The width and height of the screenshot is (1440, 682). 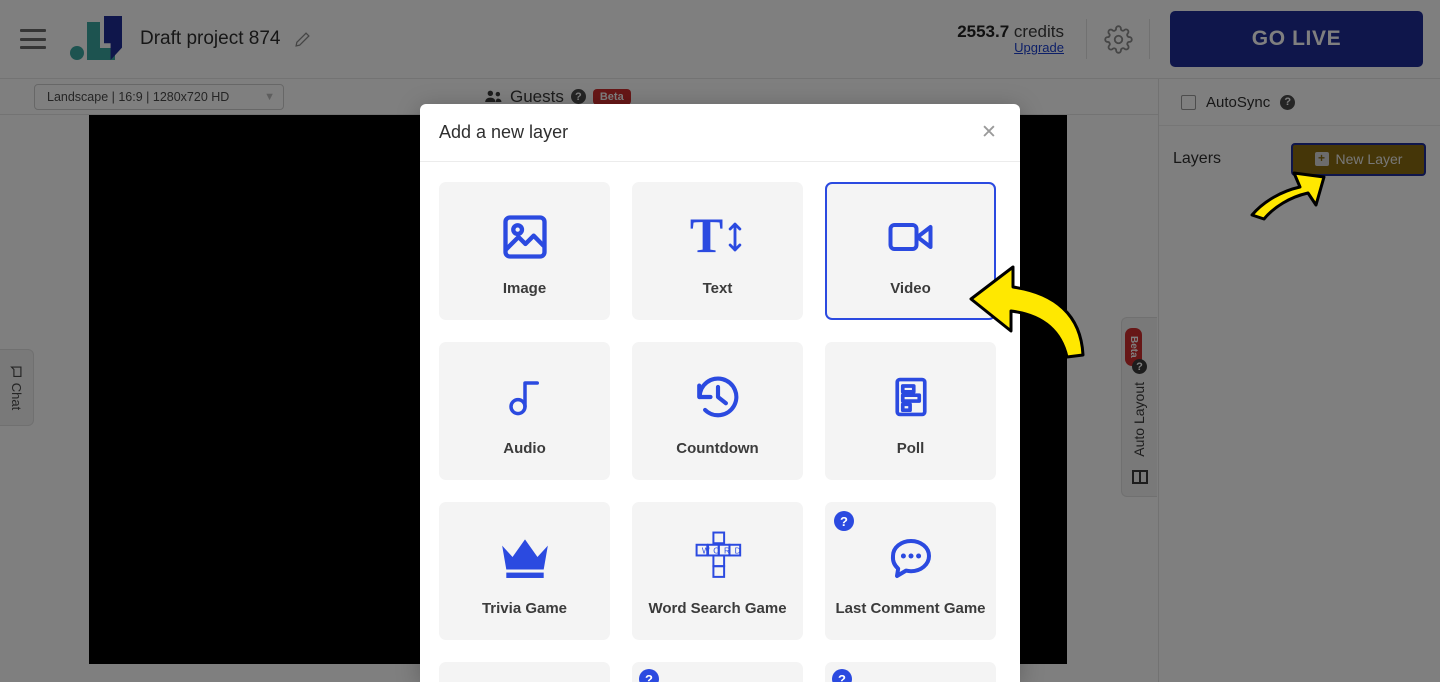 I want to click on layer-card-audio: Audio, so click(x=524, y=411).